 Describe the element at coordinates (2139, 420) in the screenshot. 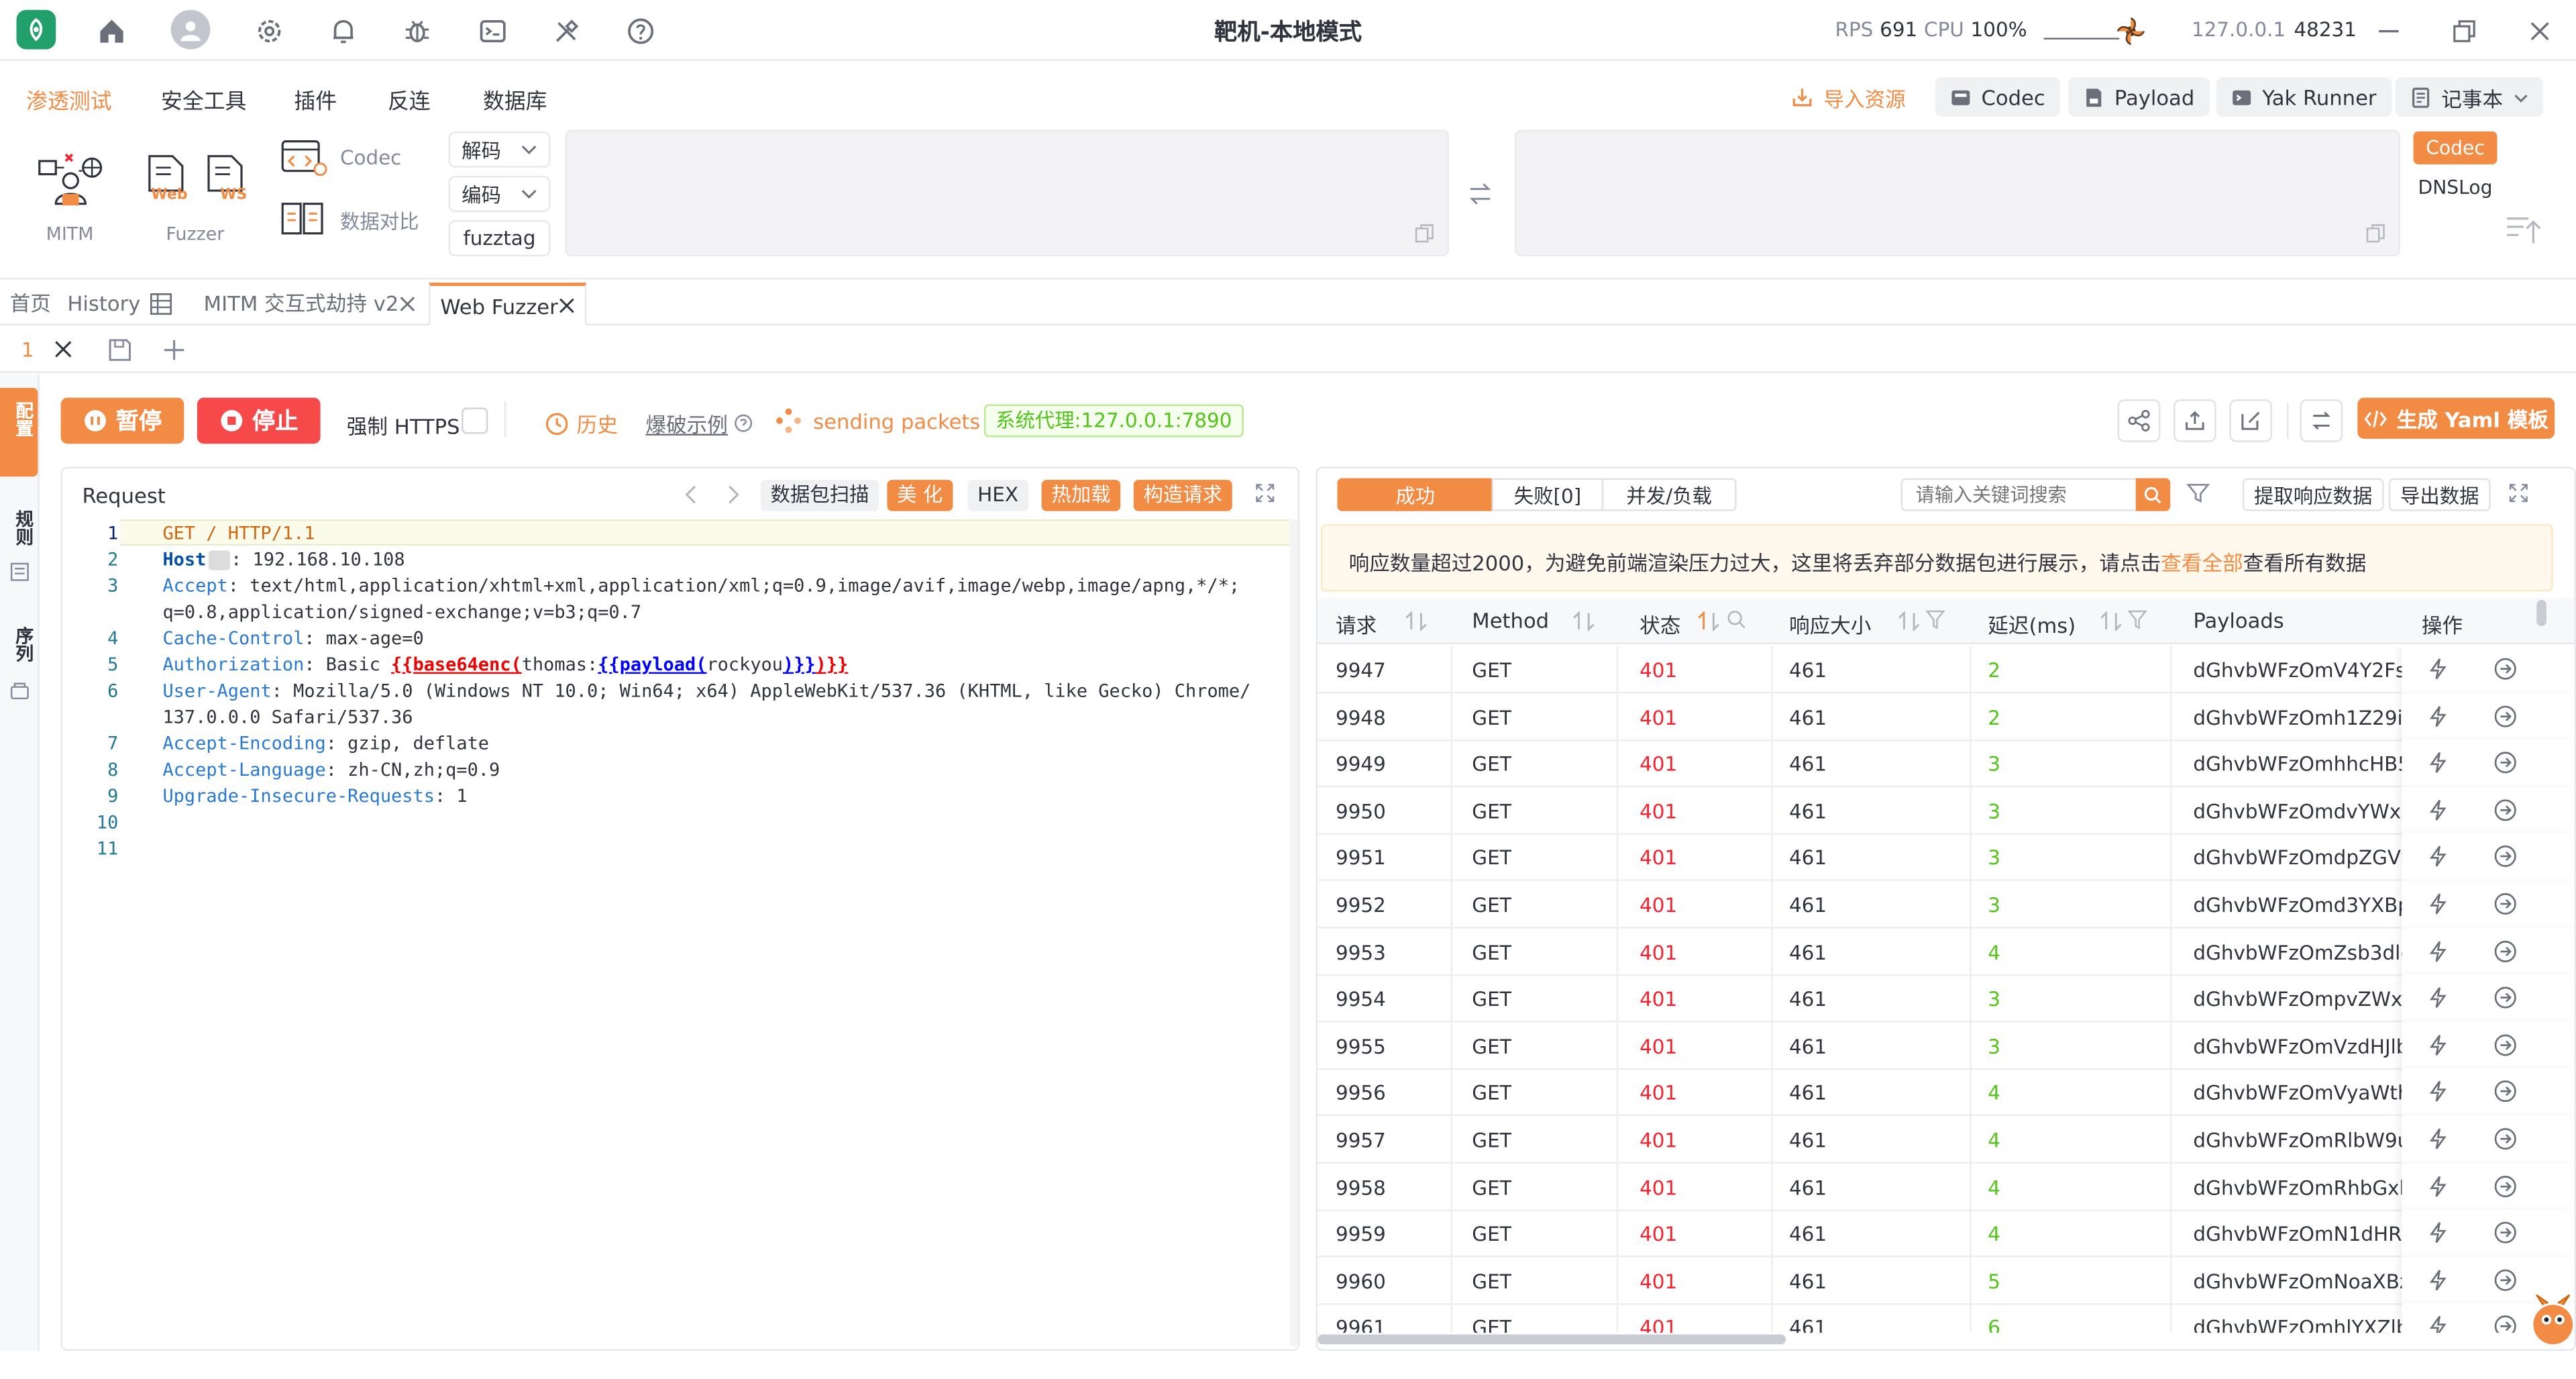

I see `share-button` at that location.